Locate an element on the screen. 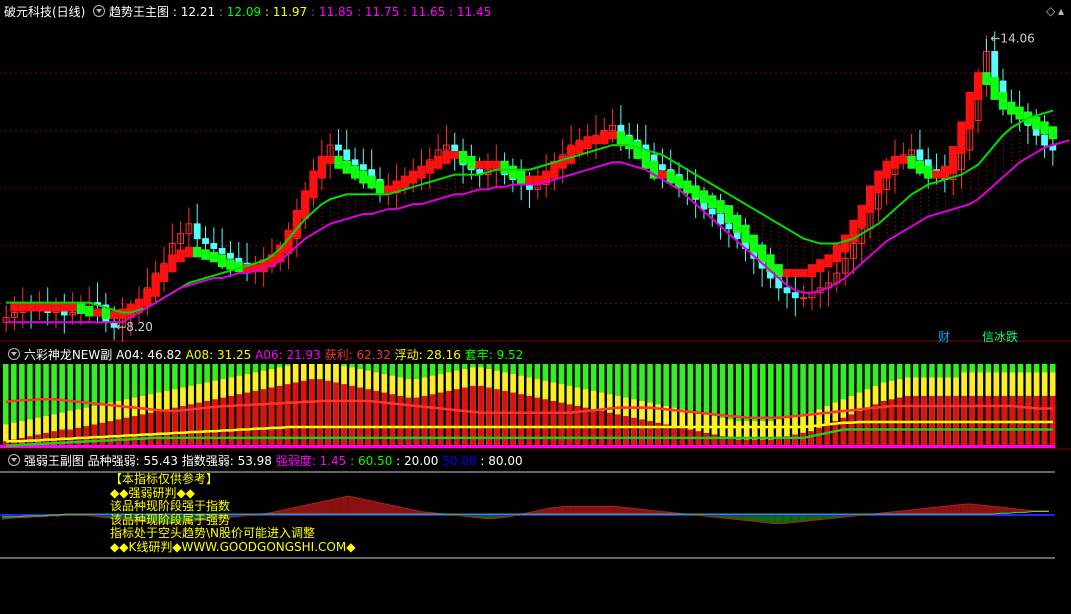 The height and width of the screenshot is (614, 1071). stock-name: 破元科技(日线) is located at coordinates (44, 12).